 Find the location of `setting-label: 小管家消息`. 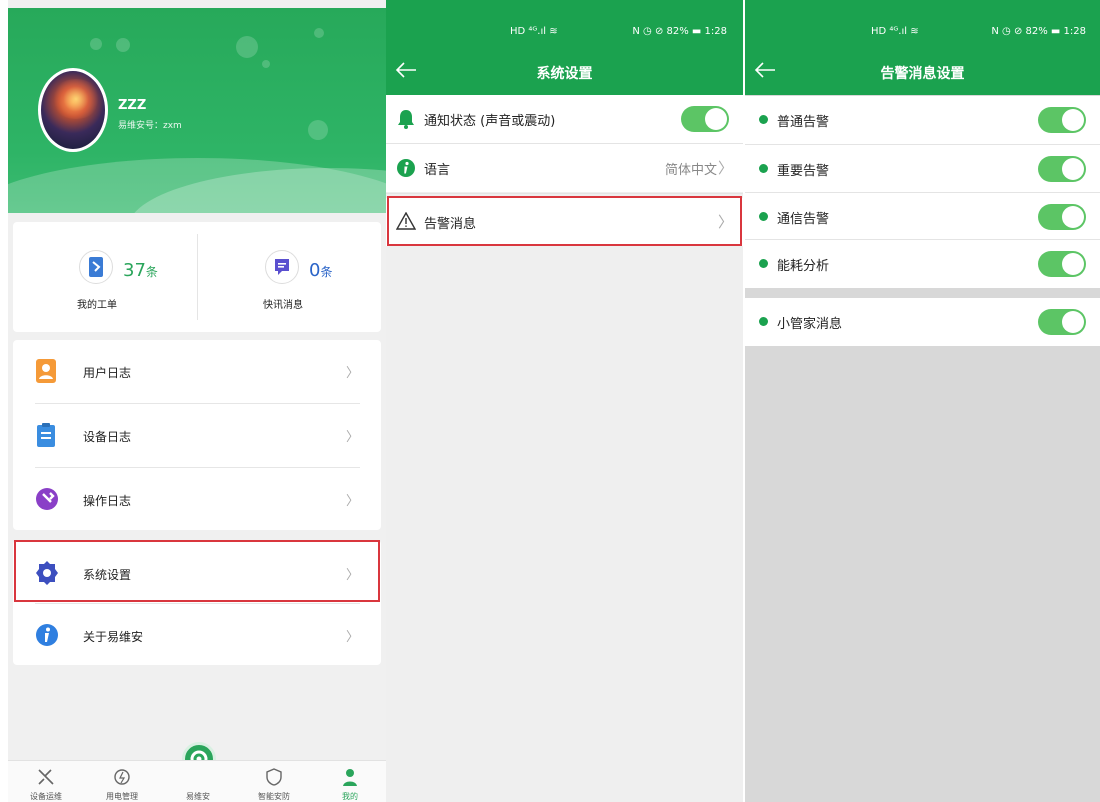

setting-label: 小管家消息 is located at coordinates (810, 324).